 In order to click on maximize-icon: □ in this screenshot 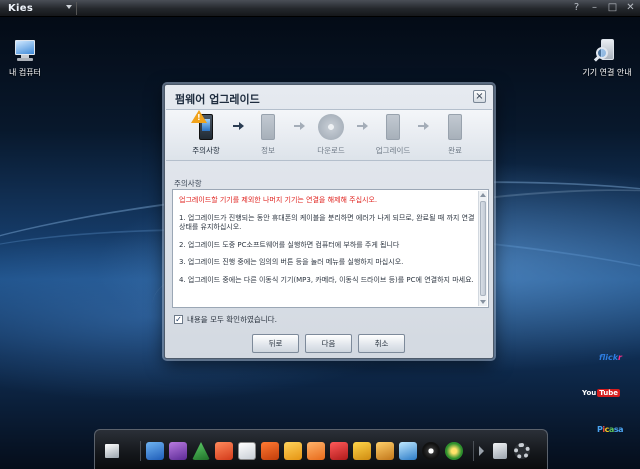, I will do `click(612, 8)`.